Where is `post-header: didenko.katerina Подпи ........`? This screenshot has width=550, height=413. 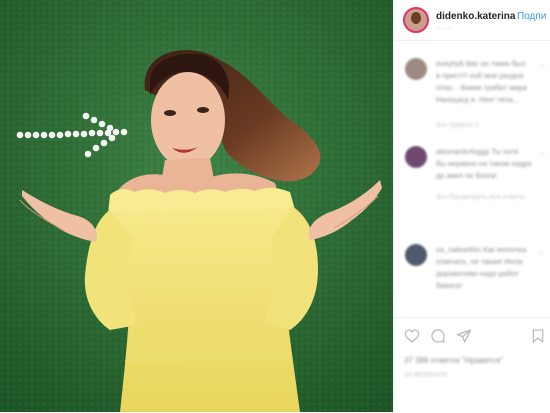 post-header: didenko.katerina Подпи ........ is located at coordinates (472, 20).